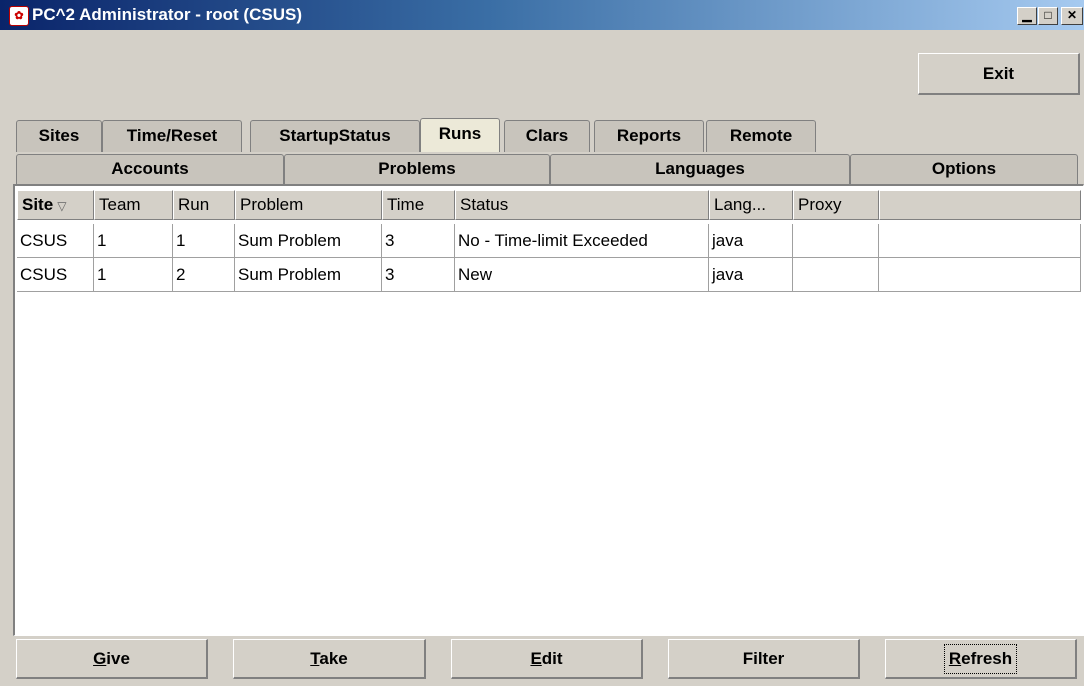  What do you see at coordinates (700, 169) in the screenshot?
I see `tab-languages: Languages` at bounding box center [700, 169].